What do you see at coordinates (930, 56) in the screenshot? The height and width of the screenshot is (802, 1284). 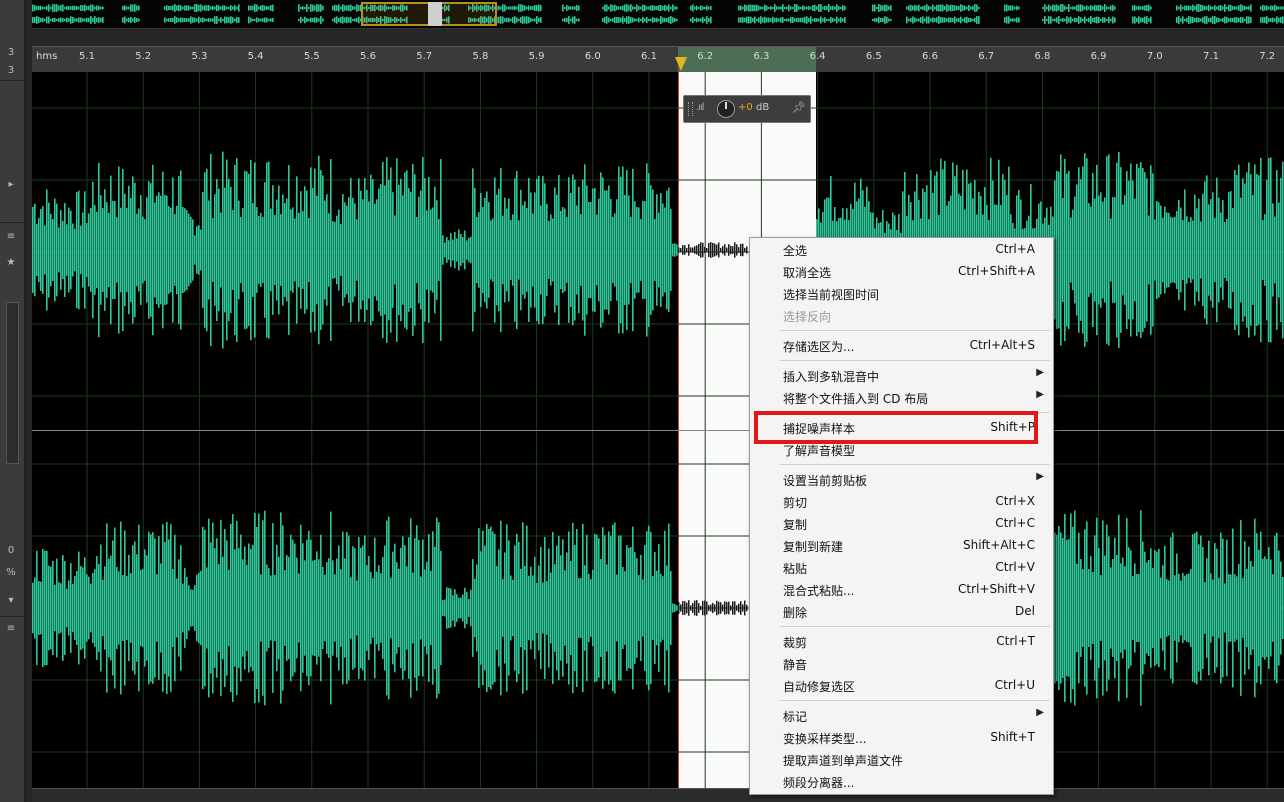 I see `ruler-tick-label: 6.6` at bounding box center [930, 56].